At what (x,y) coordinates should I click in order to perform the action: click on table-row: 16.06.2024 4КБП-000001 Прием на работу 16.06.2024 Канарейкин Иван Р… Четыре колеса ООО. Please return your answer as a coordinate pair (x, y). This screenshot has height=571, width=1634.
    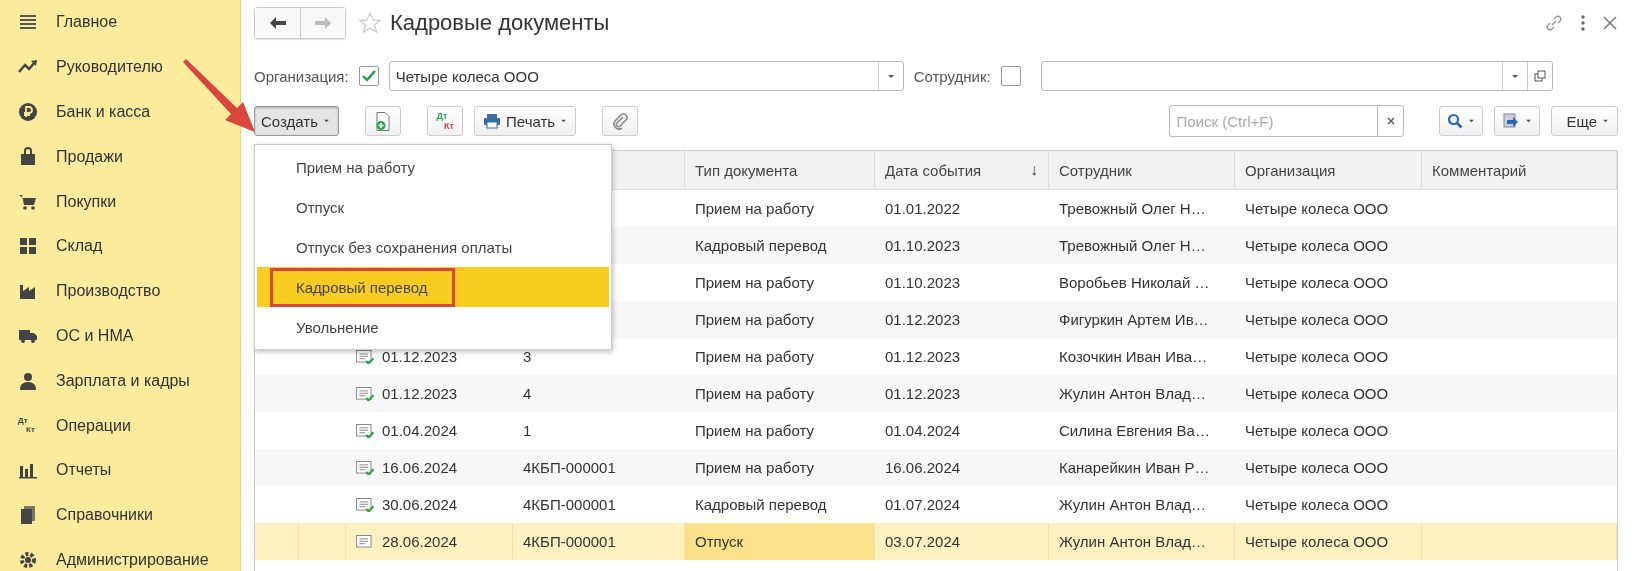
    Looking at the image, I should click on (936, 467).